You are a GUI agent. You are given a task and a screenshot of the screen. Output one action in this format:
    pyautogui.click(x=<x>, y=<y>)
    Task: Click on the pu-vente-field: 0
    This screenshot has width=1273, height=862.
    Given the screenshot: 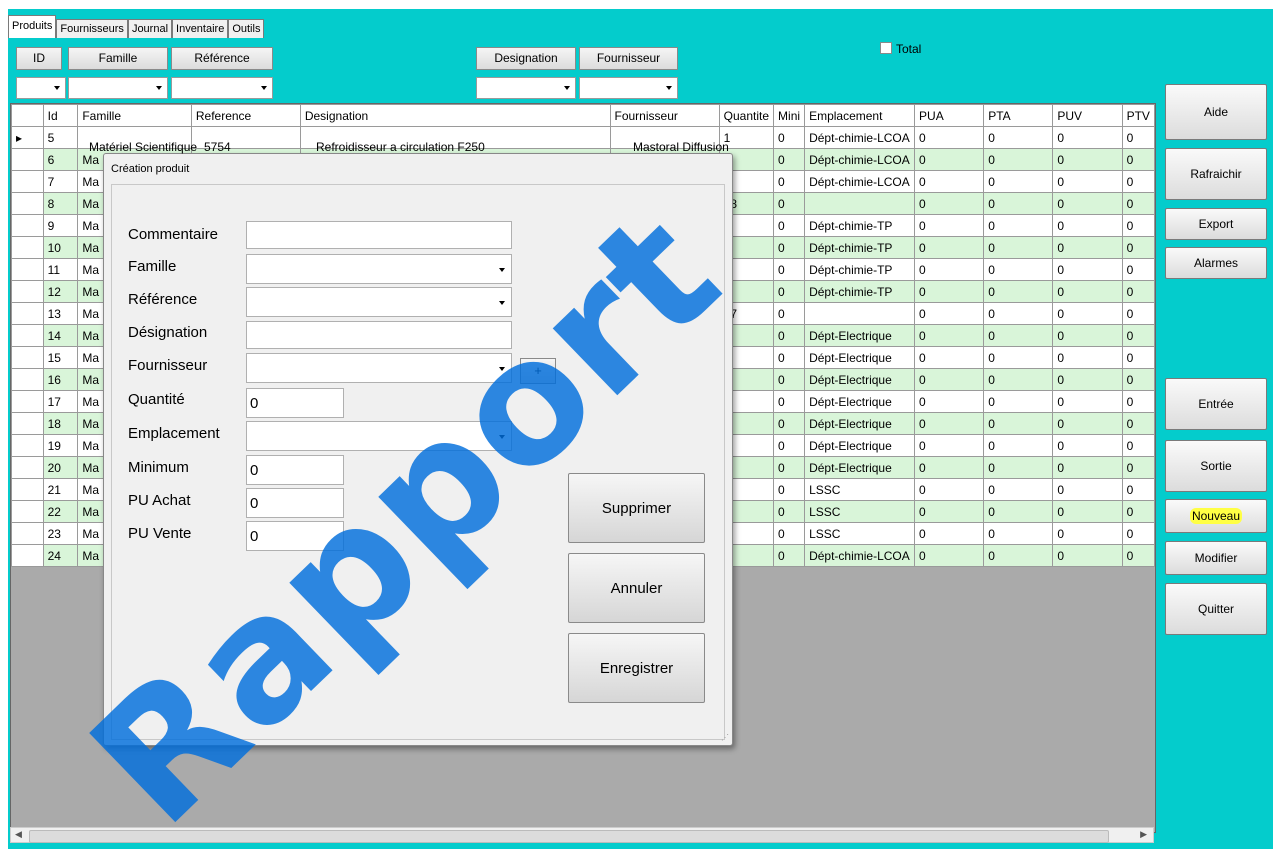 What is the action you would take?
    pyautogui.click(x=295, y=536)
    